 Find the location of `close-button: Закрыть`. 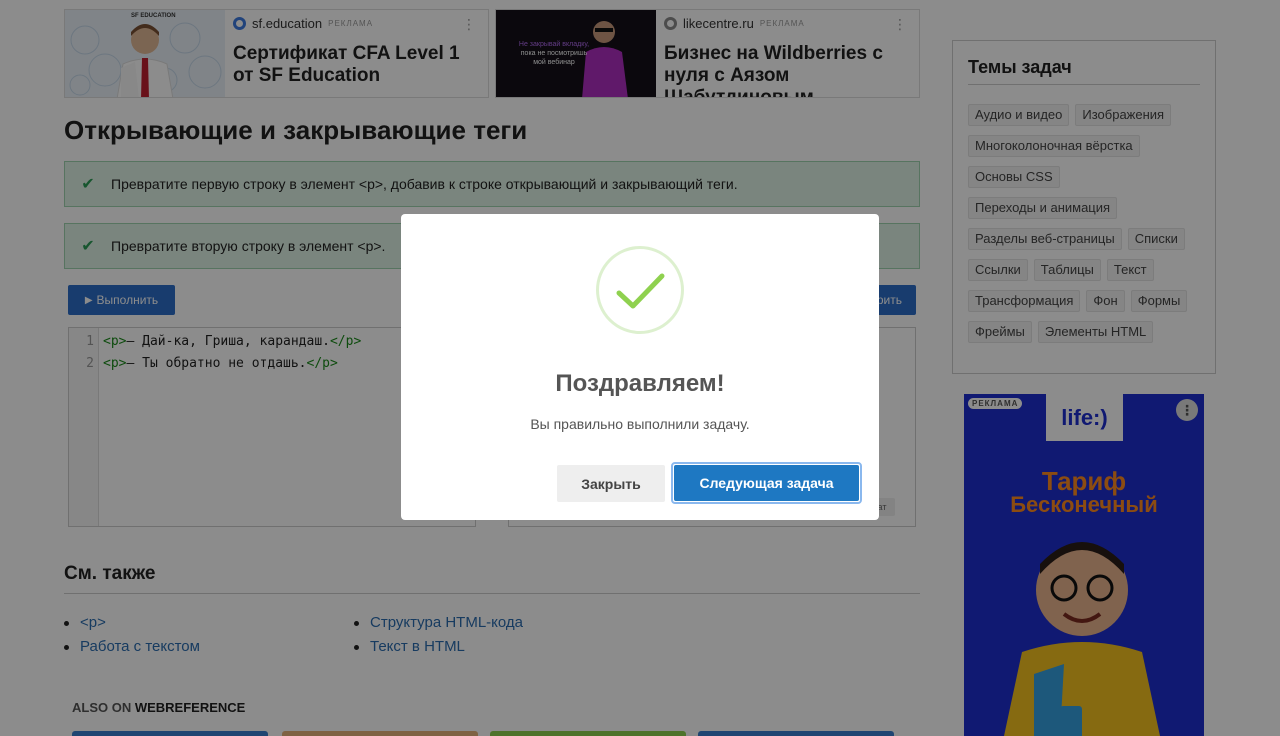

close-button: Закрыть is located at coordinates (611, 483).